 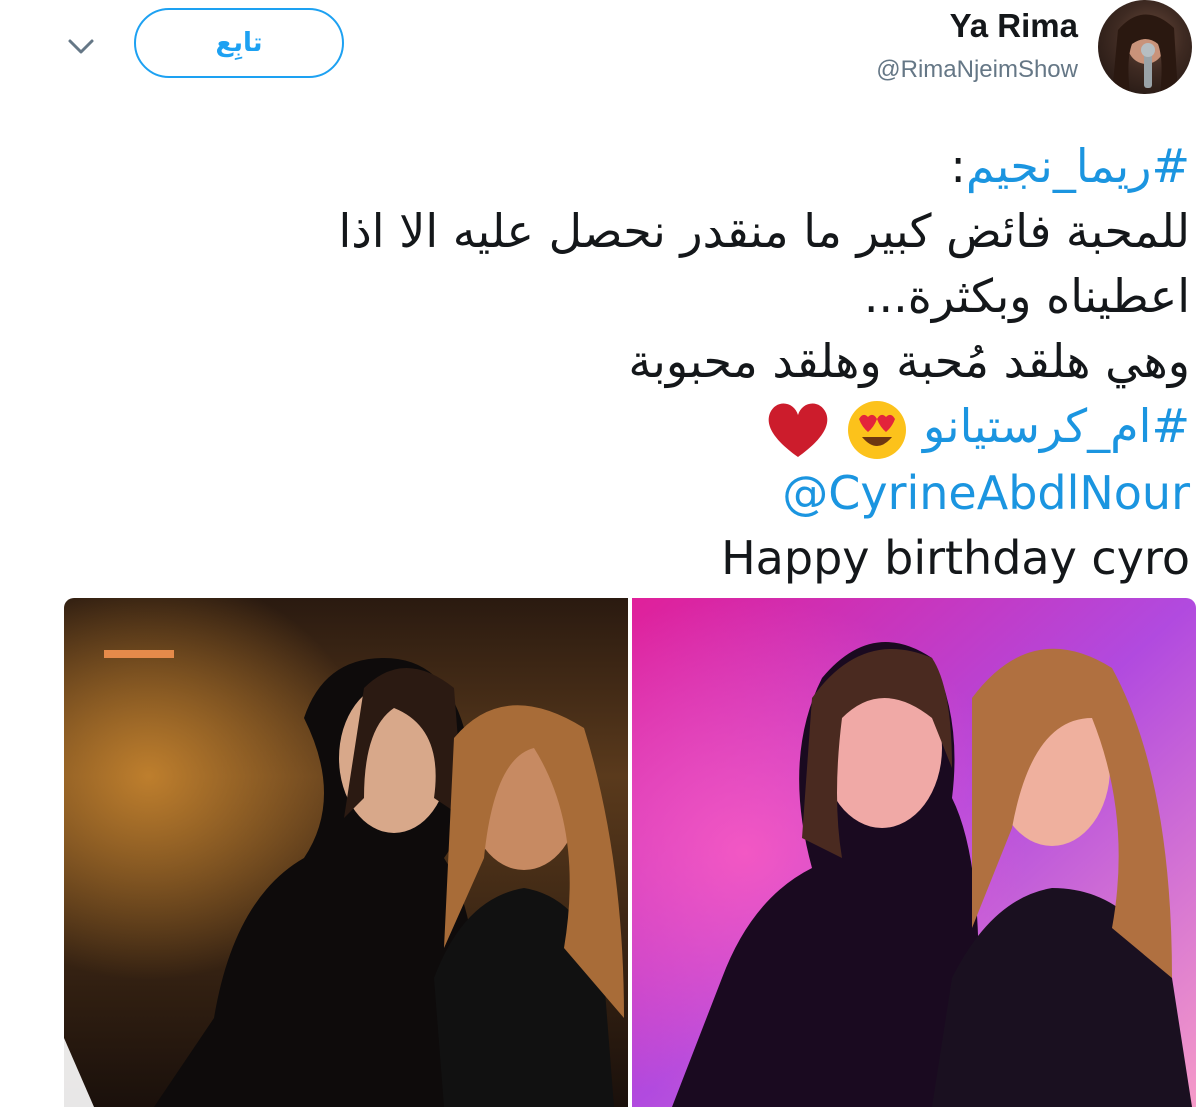 What do you see at coordinates (1056, 426) in the screenshot?
I see `hashtag-link: #ام_كرستيانو` at bounding box center [1056, 426].